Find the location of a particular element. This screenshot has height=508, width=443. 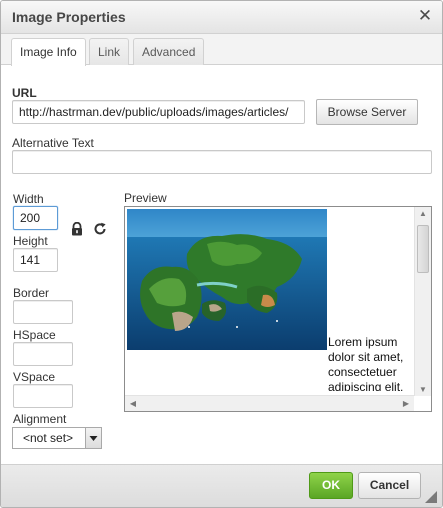

scroll-down-icon: ▼ is located at coordinates (423, 389).